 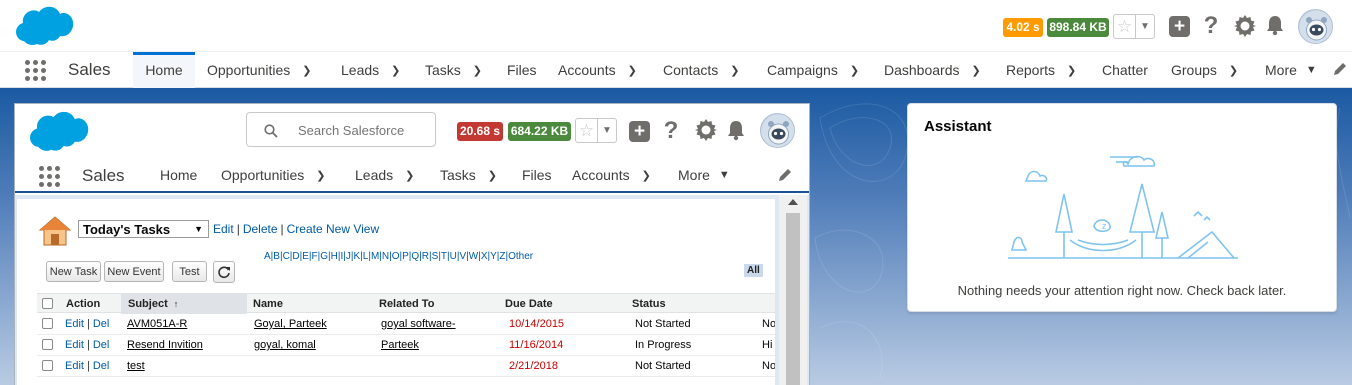 What do you see at coordinates (286, 256) in the screenshot?
I see `alphabet-filter-c: C` at bounding box center [286, 256].